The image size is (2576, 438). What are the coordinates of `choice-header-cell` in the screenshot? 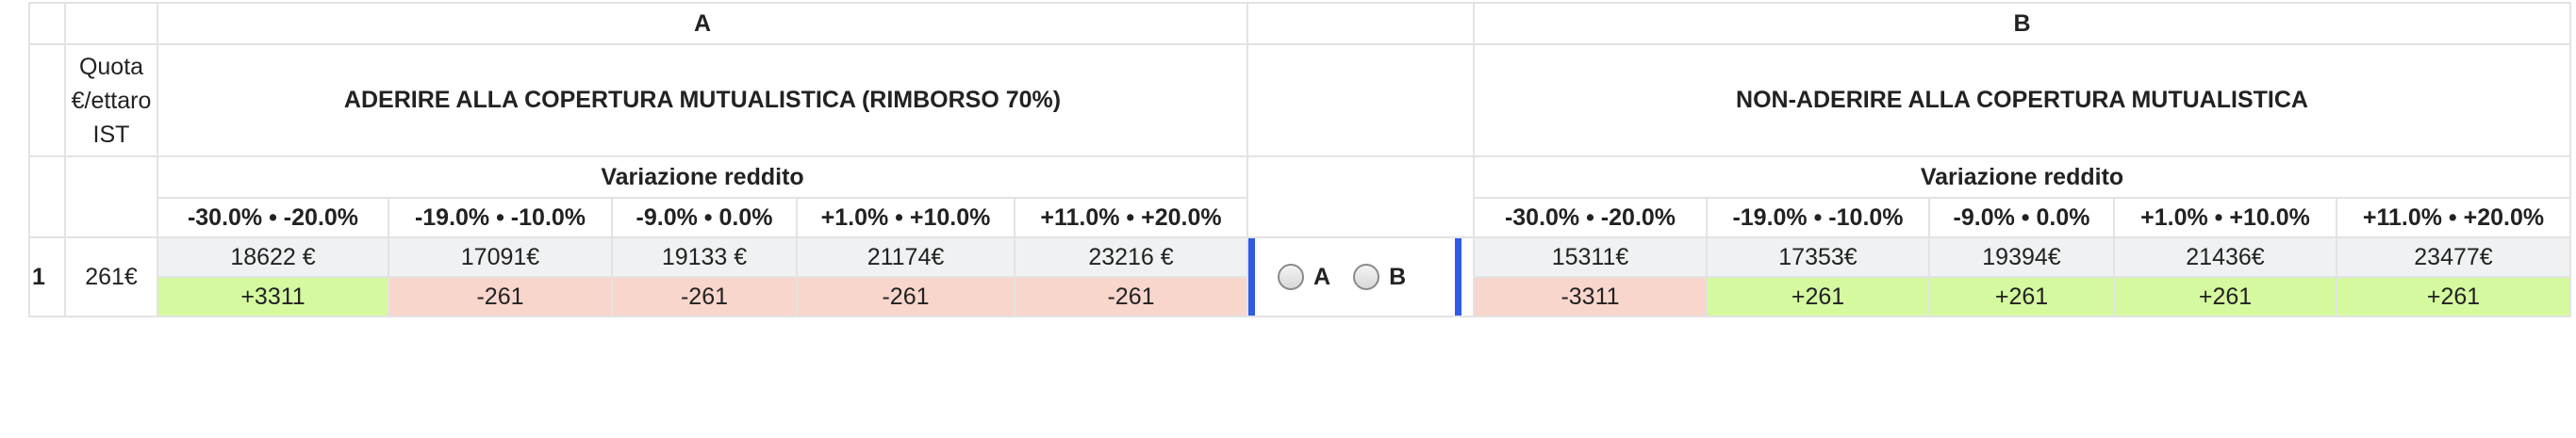 It's located at (1361, 23).